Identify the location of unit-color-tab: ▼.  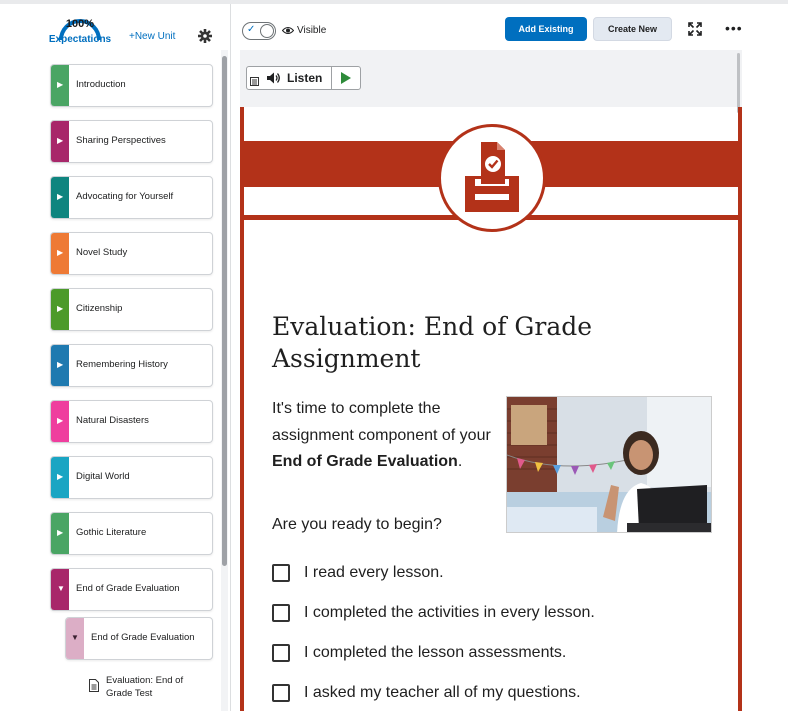
(60, 589).